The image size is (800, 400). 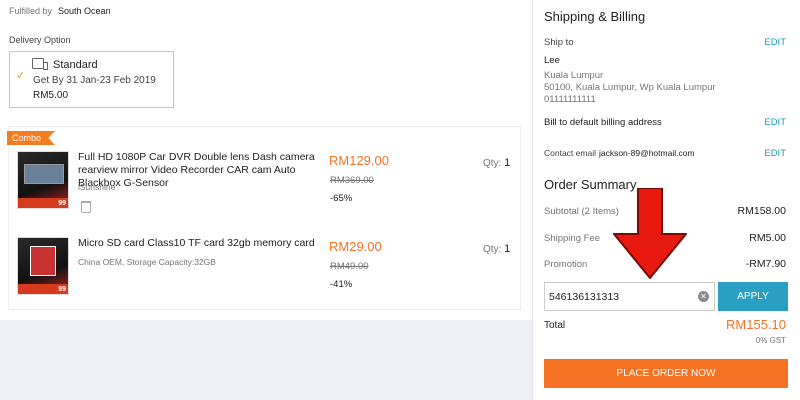 What do you see at coordinates (753, 296) in the screenshot?
I see `apply-button: APPLY` at bounding box center [753, 296].